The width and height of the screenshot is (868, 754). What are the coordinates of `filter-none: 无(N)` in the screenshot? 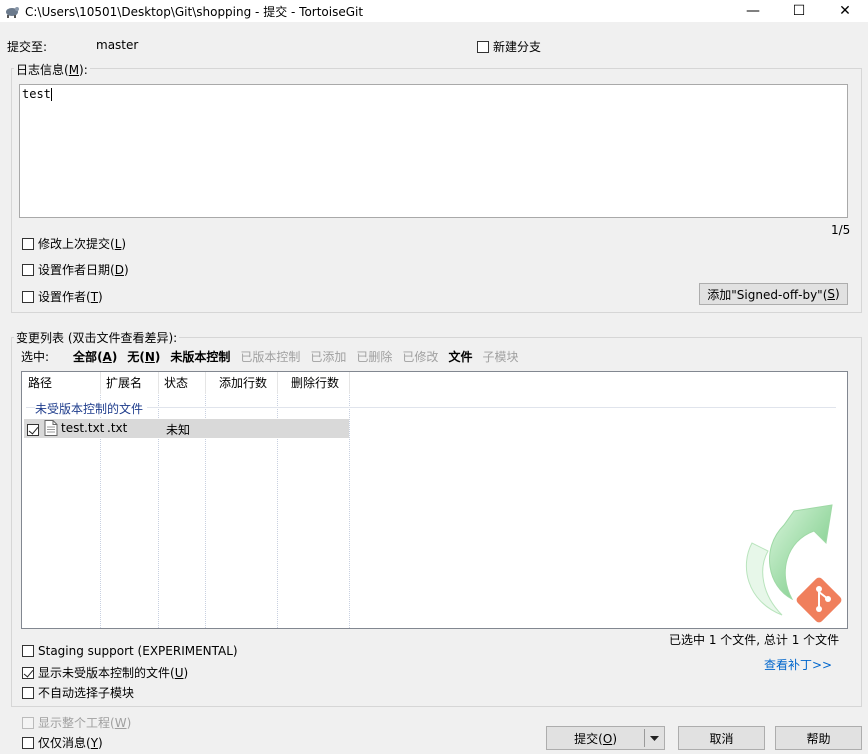 It's located at (143, 356).